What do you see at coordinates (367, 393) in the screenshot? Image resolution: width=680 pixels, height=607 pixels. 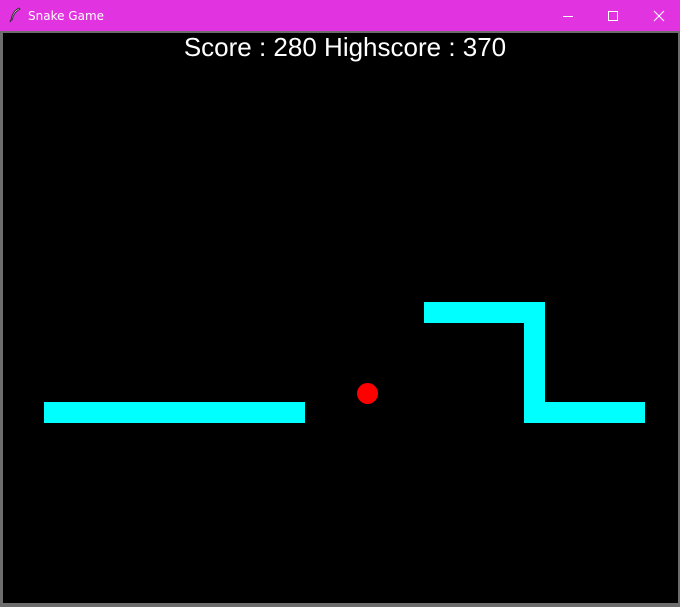 I see `food-apple` at bounding box center [367, 393].